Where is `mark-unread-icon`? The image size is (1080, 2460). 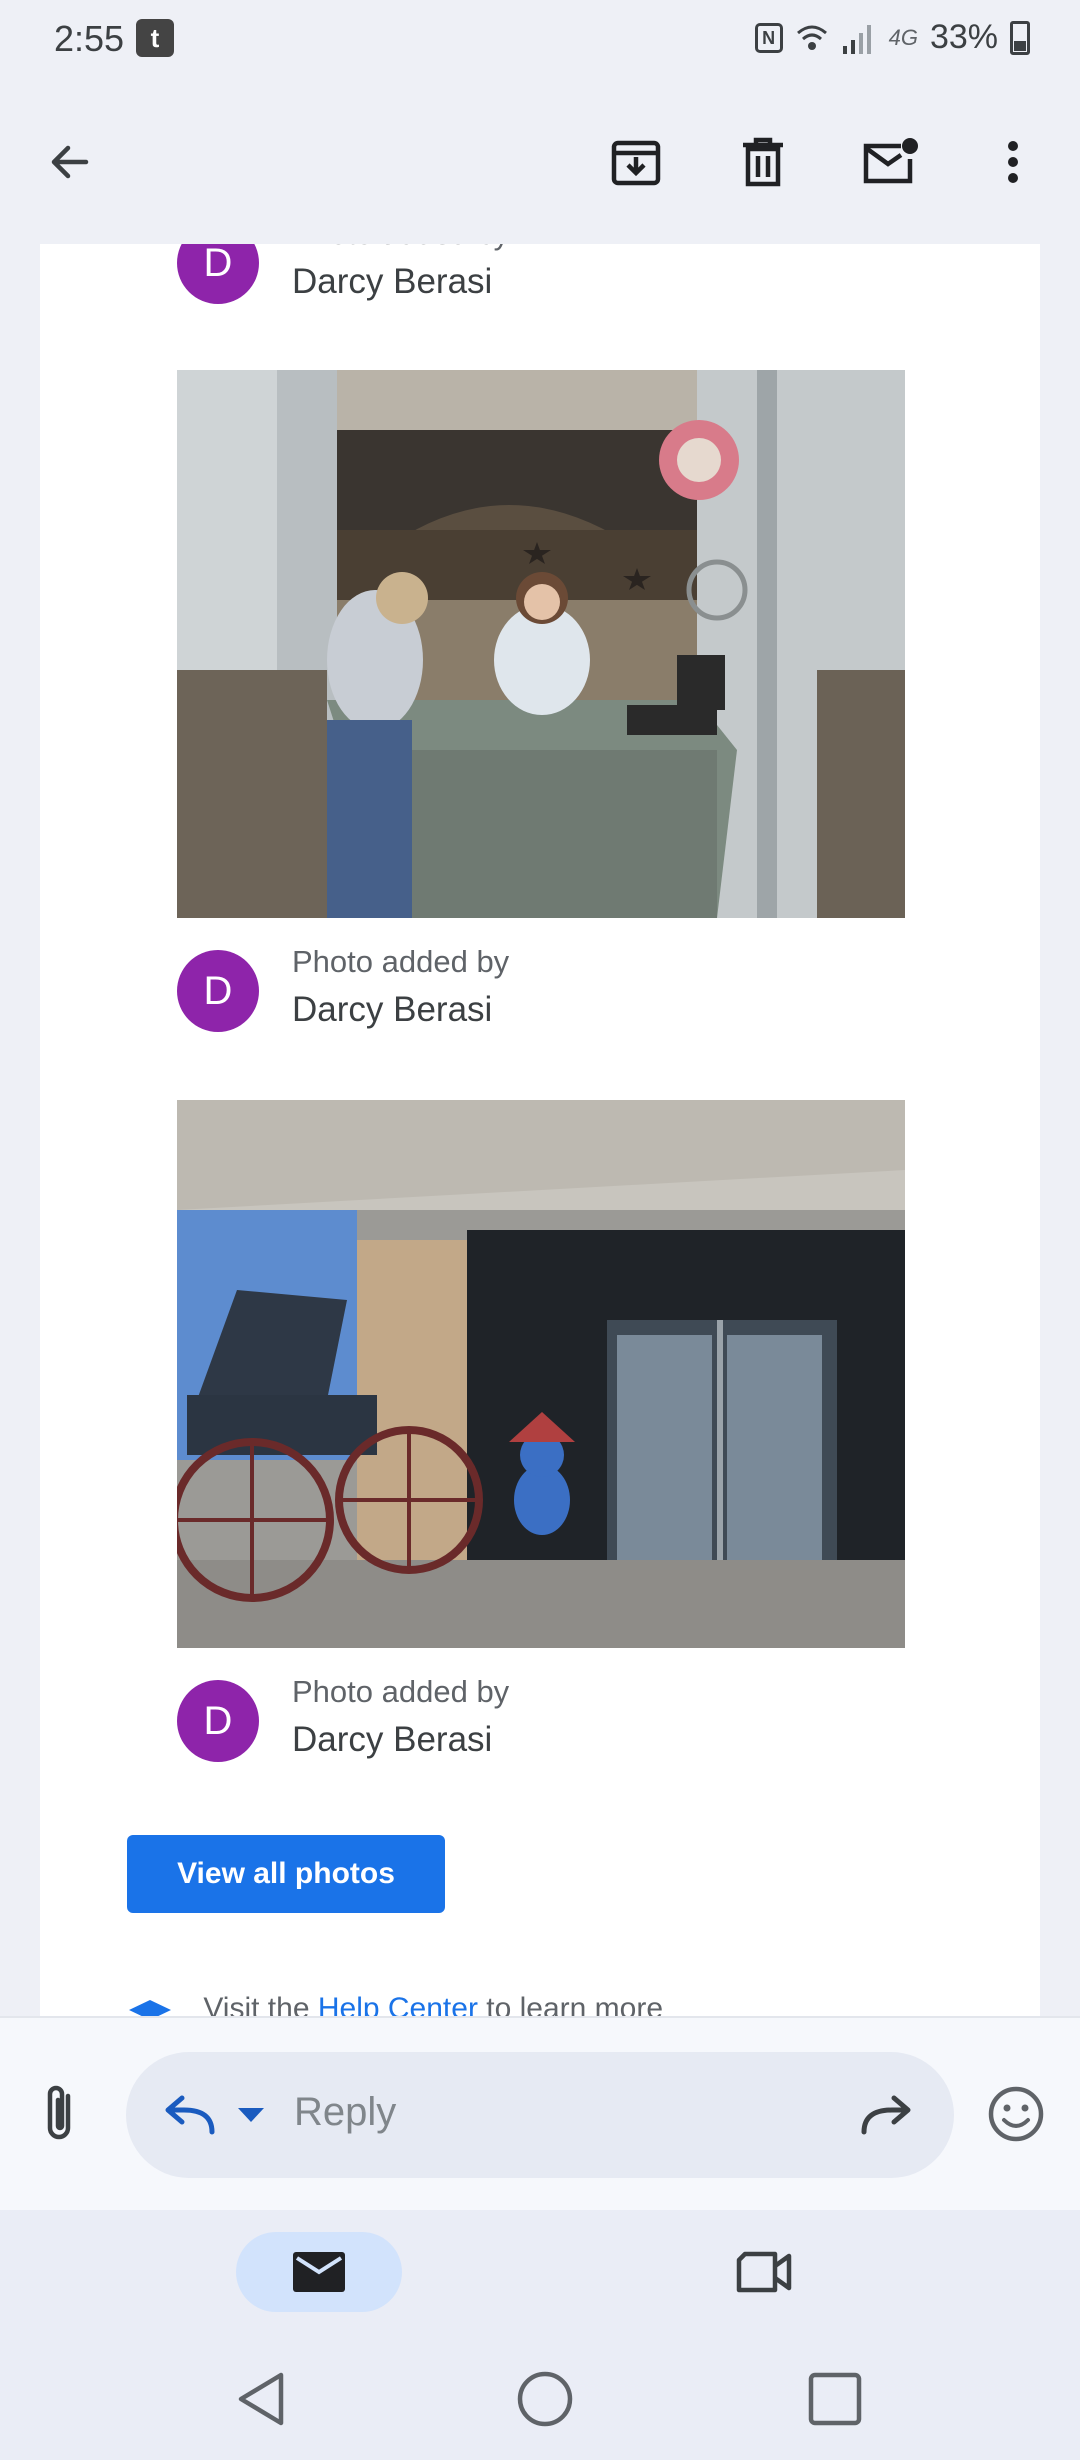
mark-unread-icon is located at coordinates (890, 161).